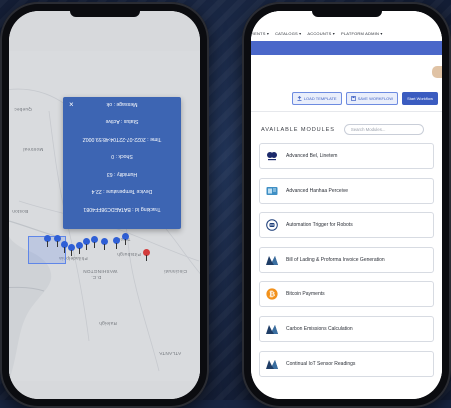 Image resolution: width=451 pixels, height=408 pixels. I want to click on load-template-button: LOAD TEMPLATE, so click(316, 98).